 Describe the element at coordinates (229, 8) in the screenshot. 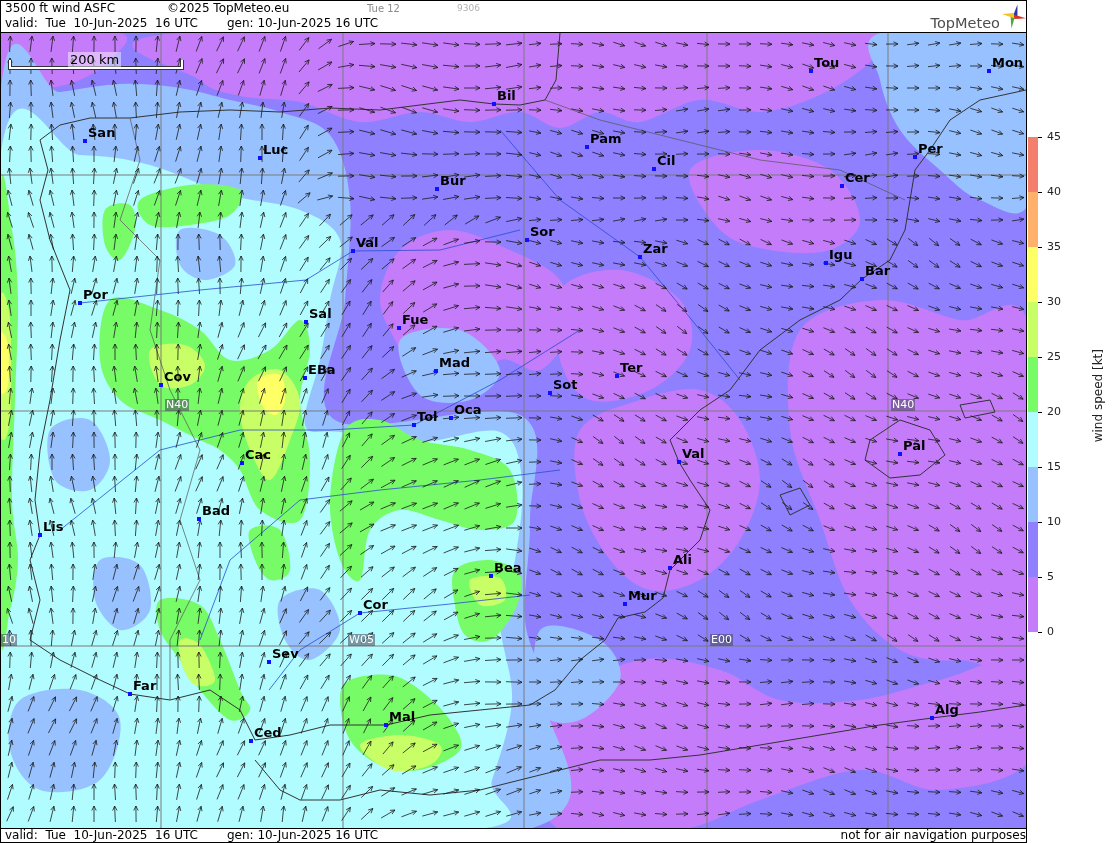

I see `copyright-text: ©2025 TopMeteo.eu` at that location.